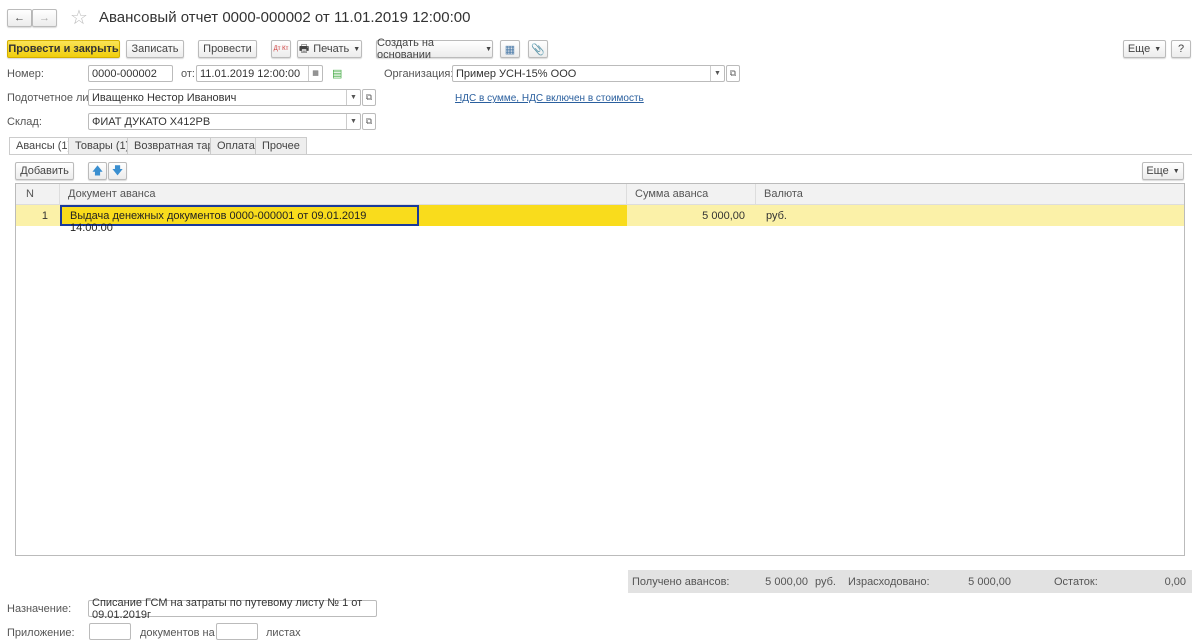  I want to click on date-settings-icon: ▤, so click(337, 73).